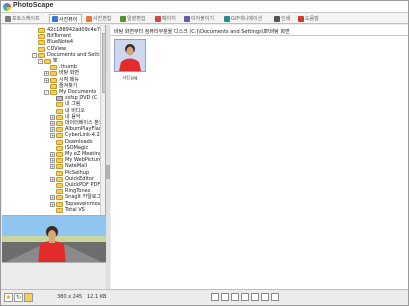  What do you see at coordinates (28, 297) in the screenshot?
I see `folder-open-icon` at bounding box center [28, 297].